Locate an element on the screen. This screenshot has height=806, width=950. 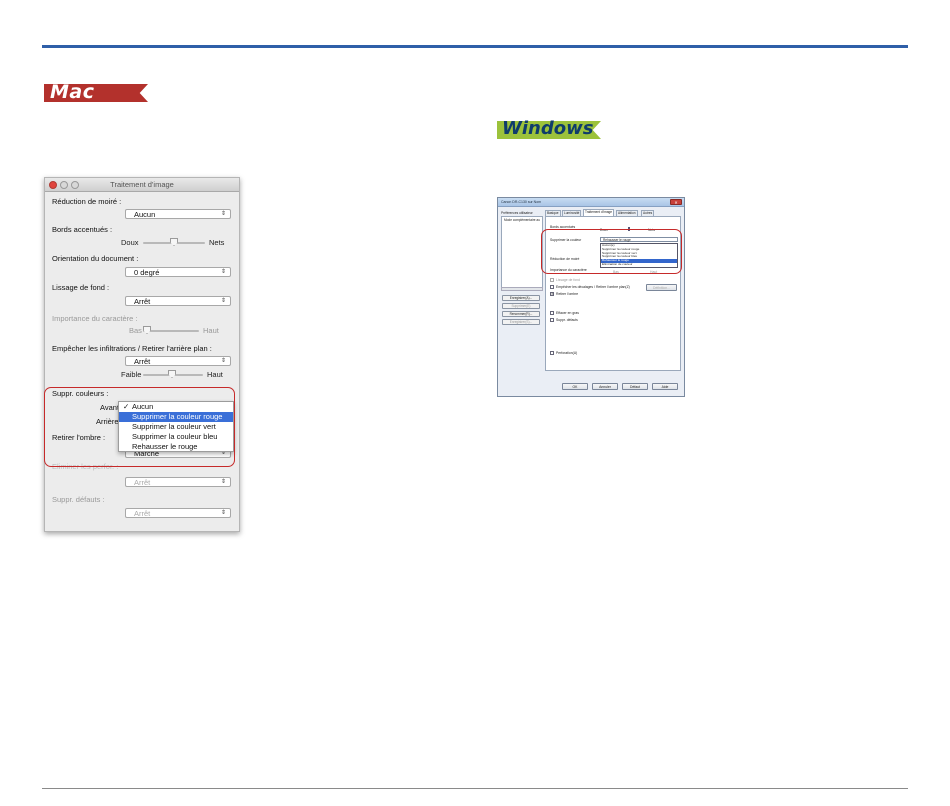
importance-slider: Bas Haut is located at coordinates (179, 331).